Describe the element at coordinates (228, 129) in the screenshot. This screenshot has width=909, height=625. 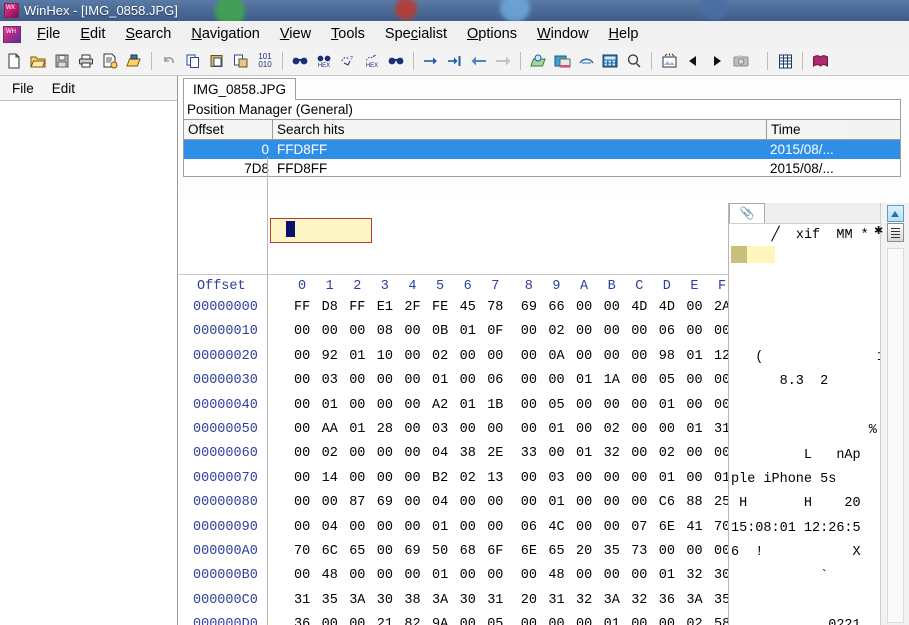
I see `column-header-offset: Offset` at that location.